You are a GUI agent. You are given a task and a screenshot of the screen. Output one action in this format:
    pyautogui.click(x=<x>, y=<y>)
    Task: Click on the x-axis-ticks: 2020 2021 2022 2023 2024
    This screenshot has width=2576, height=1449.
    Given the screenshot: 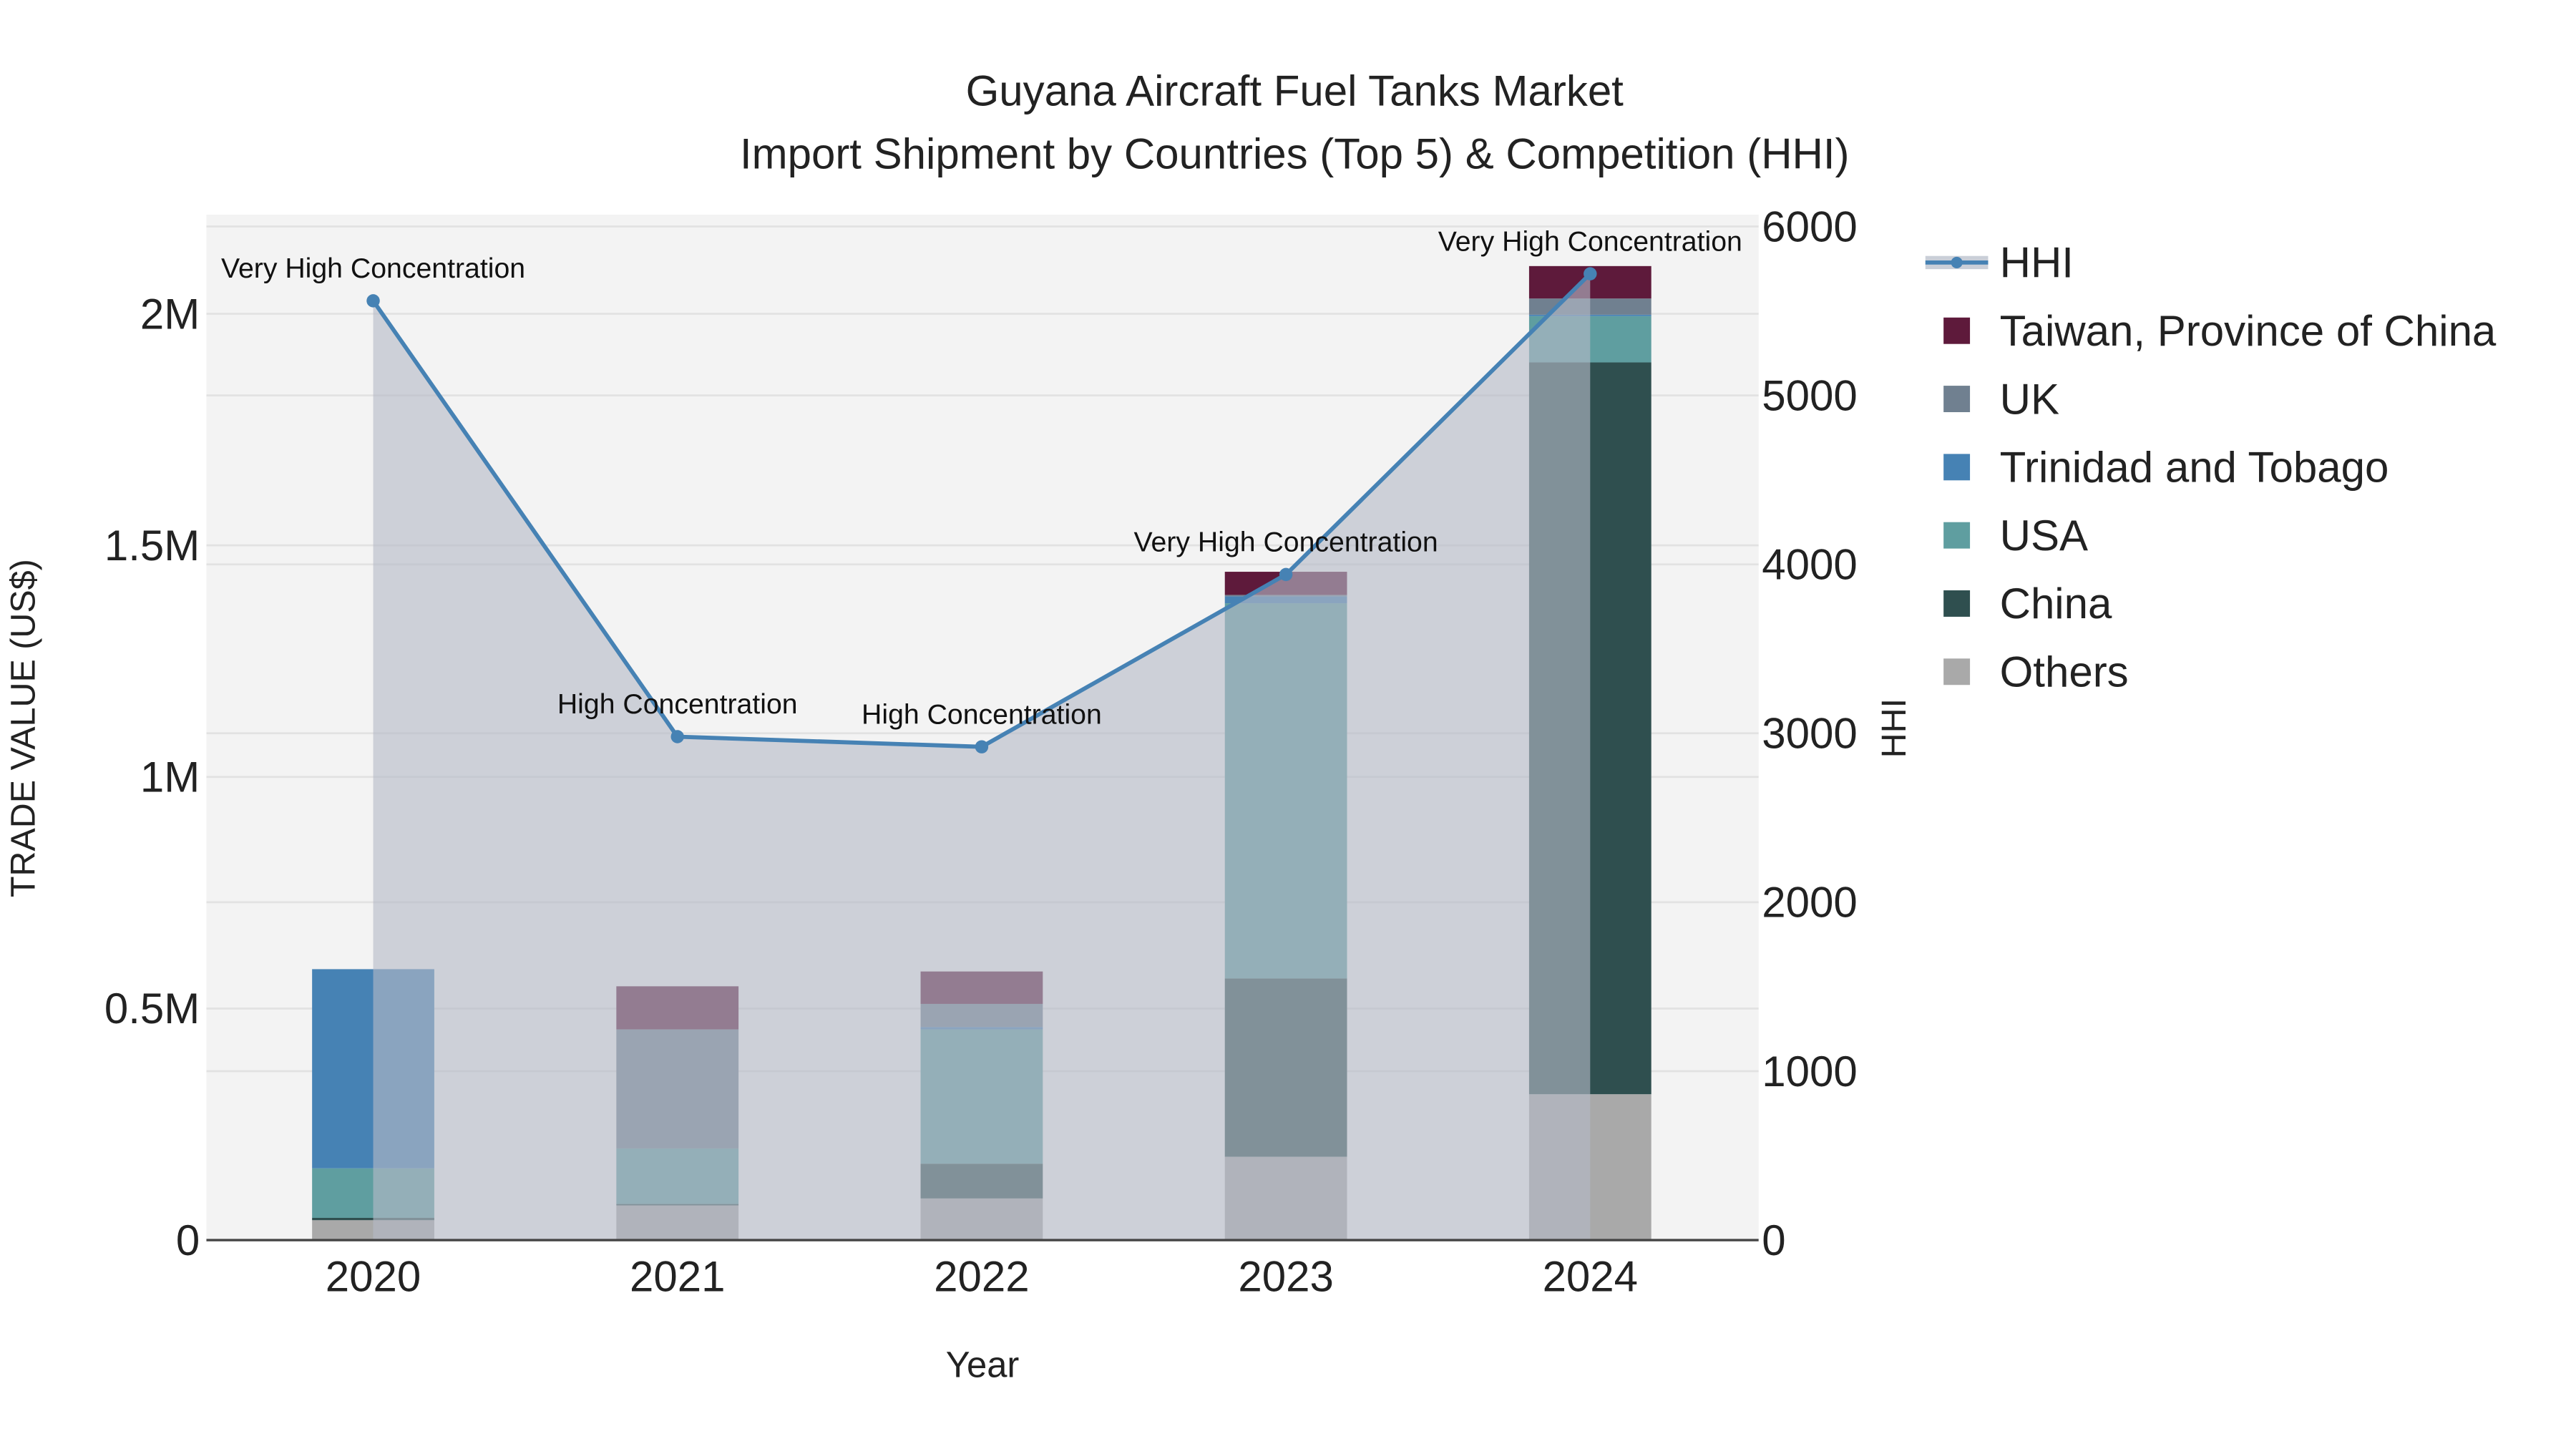 What is the action you would take?
    pyautogui.click(x=982, y=1277)
    